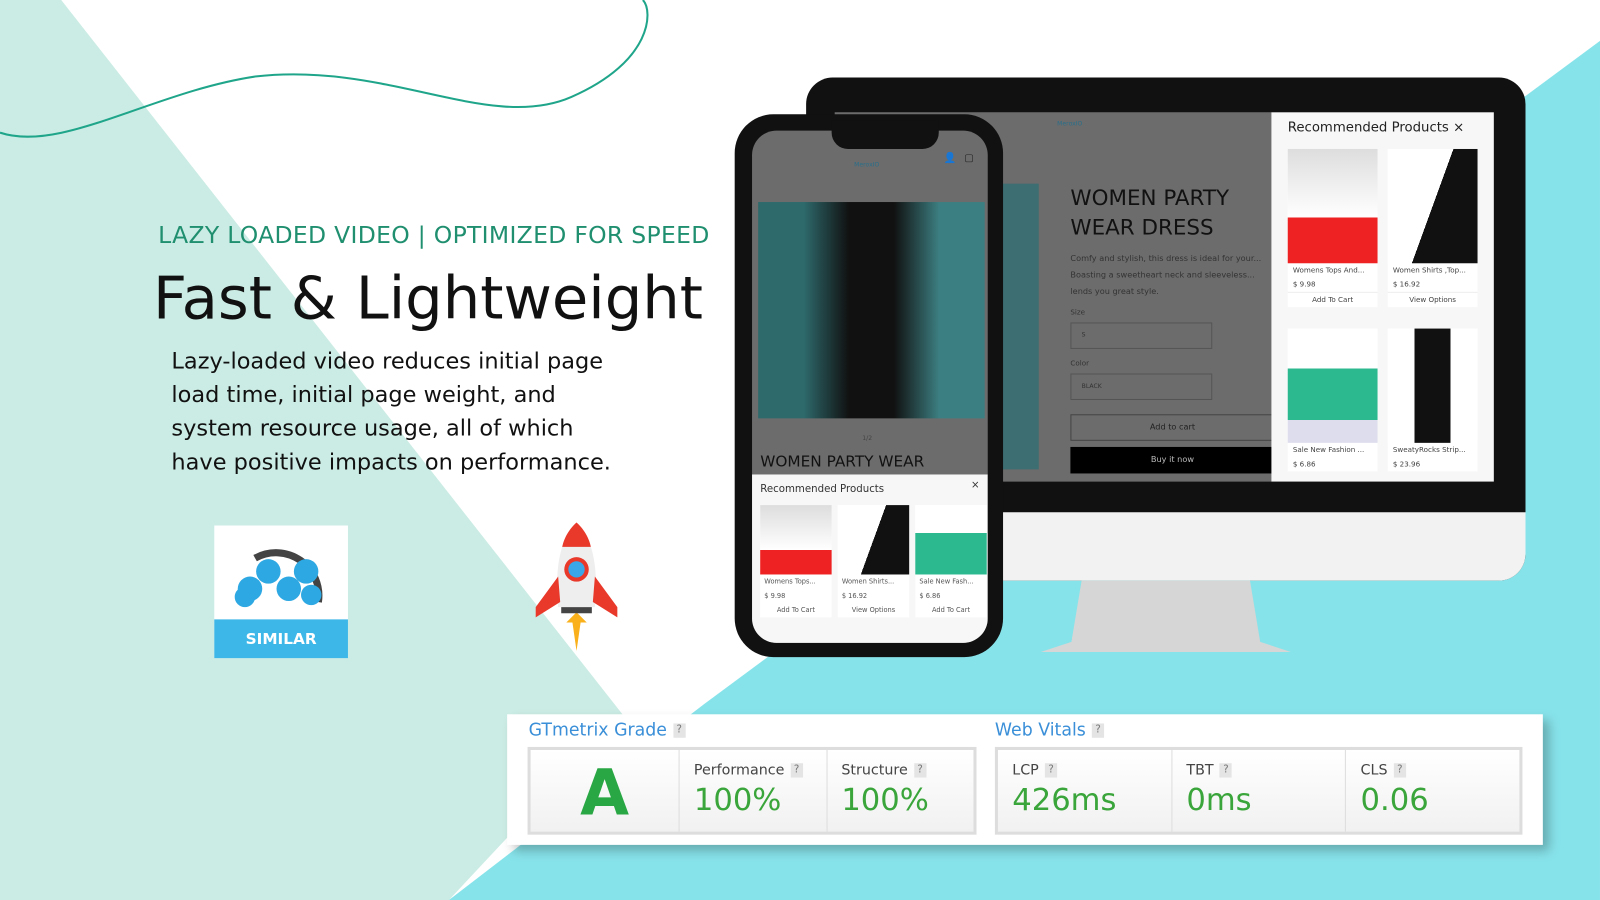  Describe the element at coordinates (885, 790) in the screenshot. I see `structure-metric: Structure? 100%` at that location.